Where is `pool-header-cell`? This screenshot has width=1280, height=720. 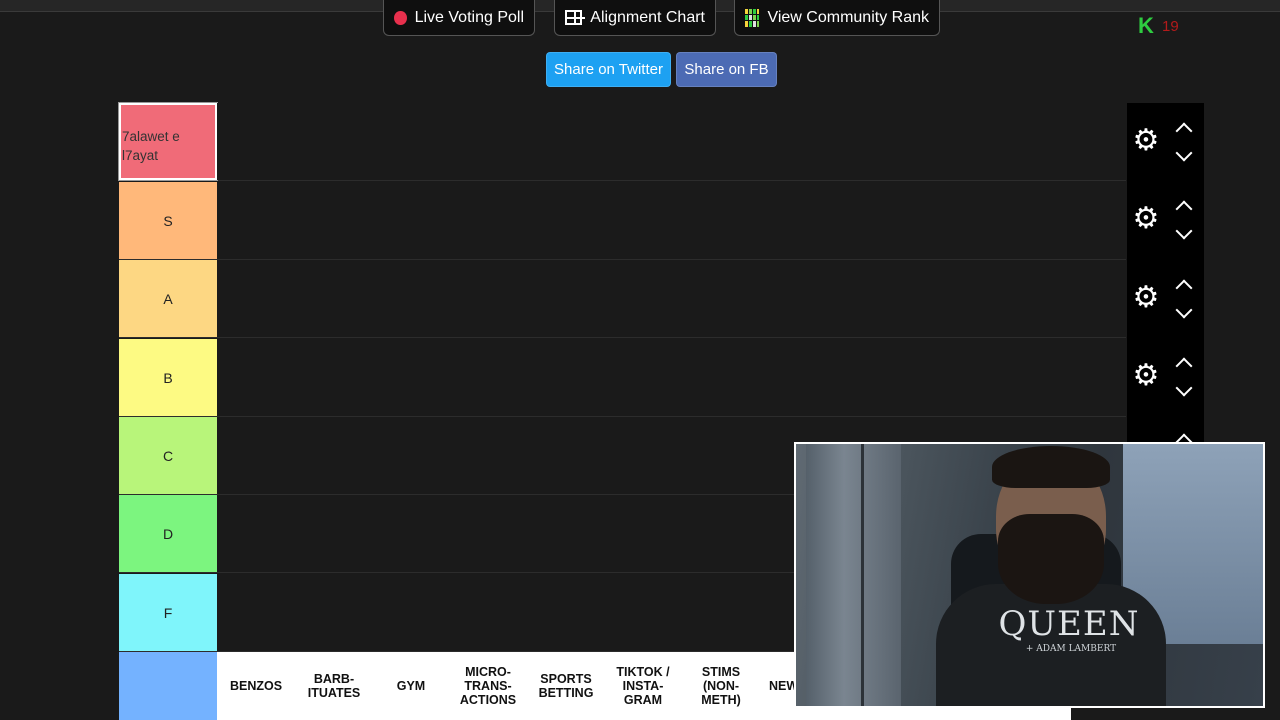
pool-header-cell is located at coordinates (168, 686).